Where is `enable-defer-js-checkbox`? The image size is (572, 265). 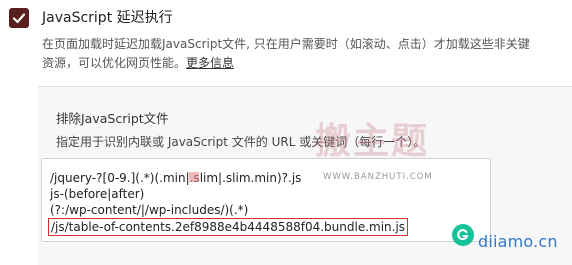
enable-defer-js-checkbox is located at coordinates (19, 18).